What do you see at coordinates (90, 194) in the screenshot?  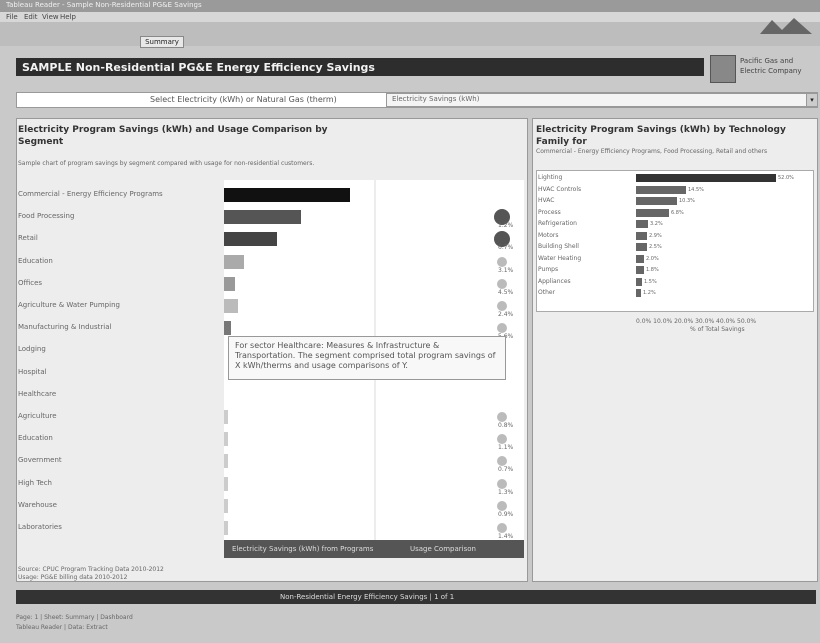 I see `segment-label: Commercial - Energy Efficiency Programs` at bounding box center [90, 194].